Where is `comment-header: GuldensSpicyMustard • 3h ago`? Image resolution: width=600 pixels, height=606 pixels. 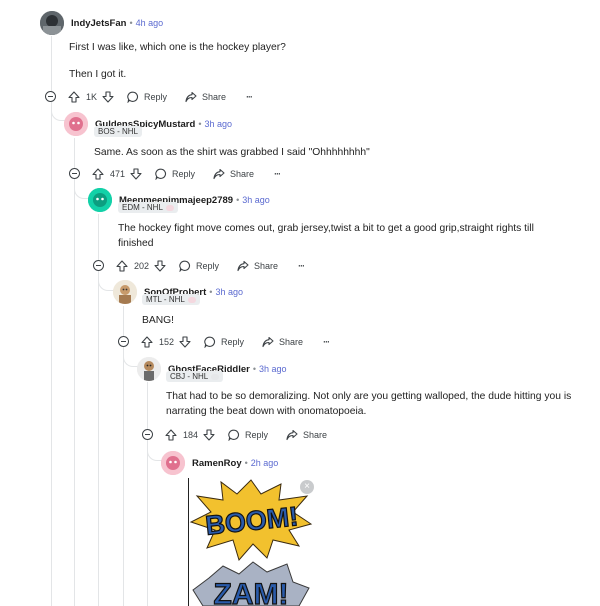 comment-header: GuldensSpicyMustard • 3h ago is located at coordinates (148, 124).